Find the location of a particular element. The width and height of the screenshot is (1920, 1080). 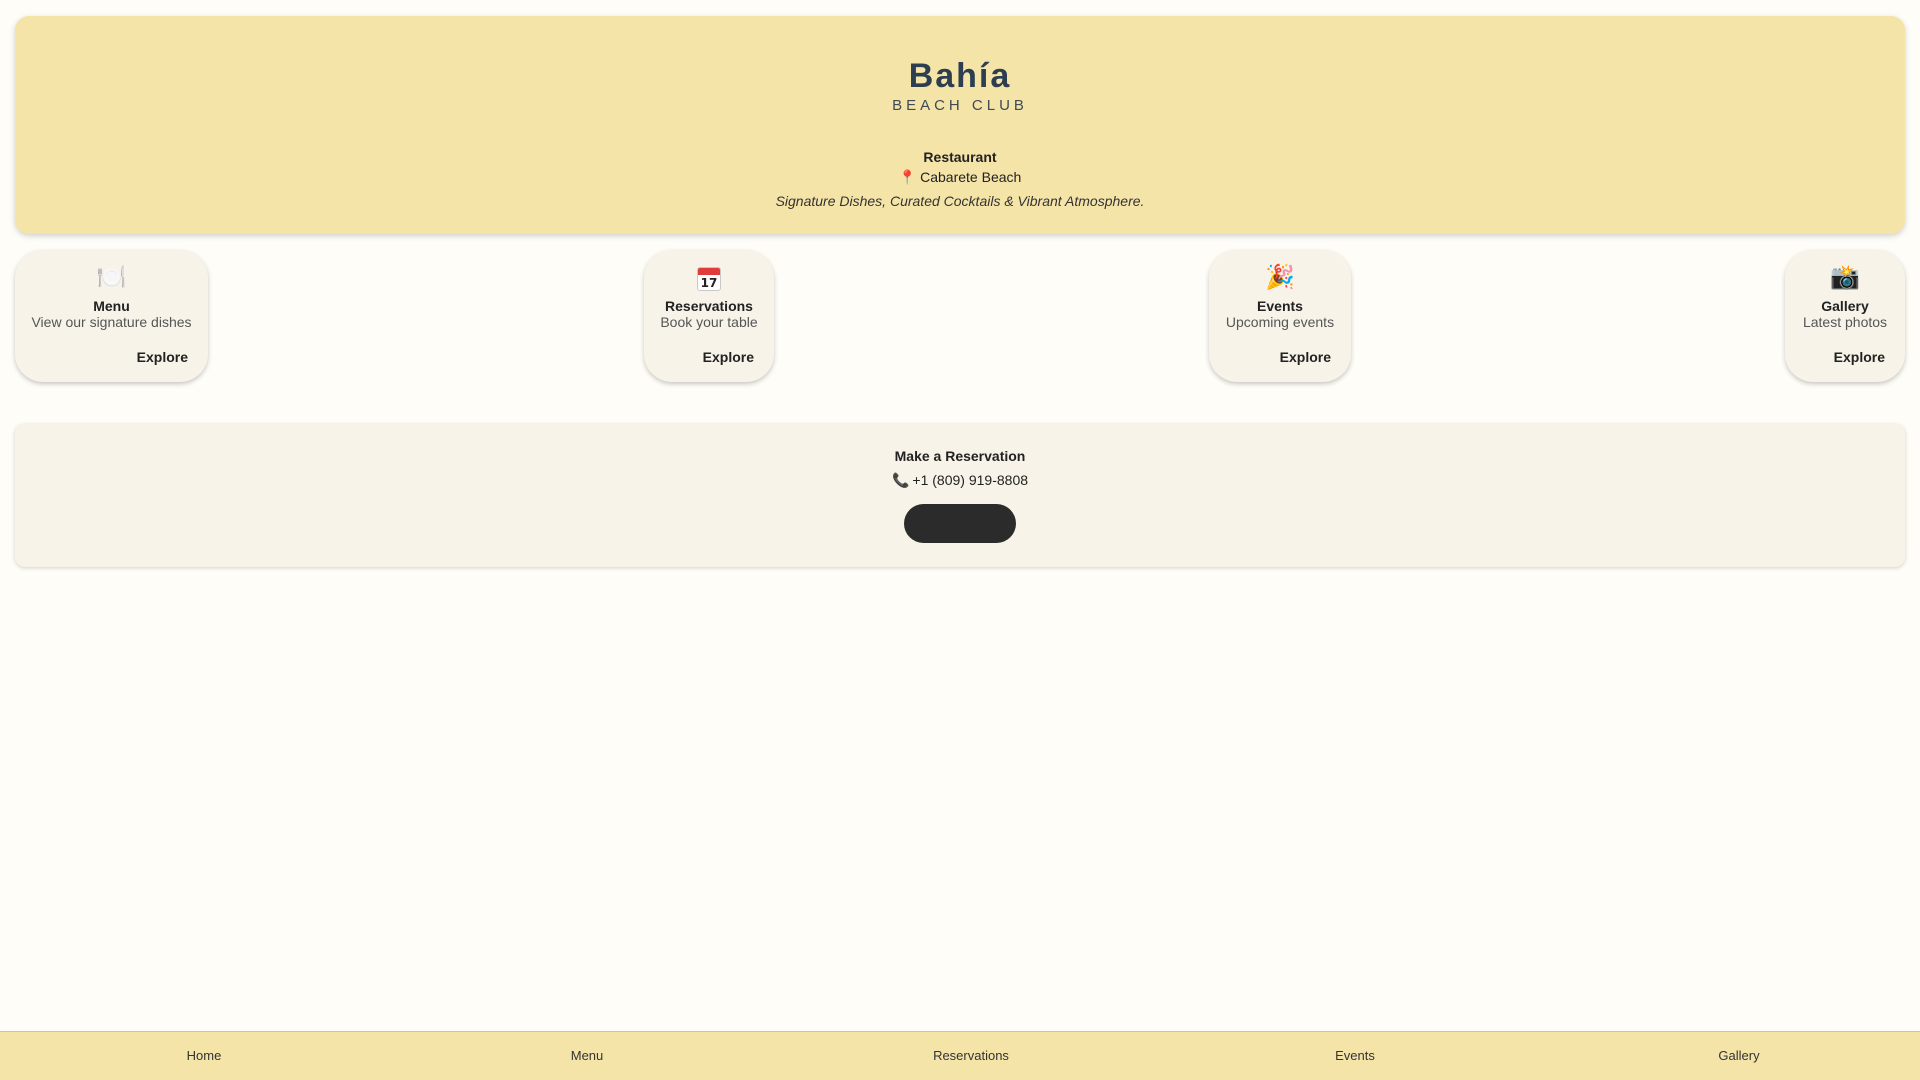

card-gallery: 📸 Gallery Latest photos Explore is located at coordinates (1845, 316).